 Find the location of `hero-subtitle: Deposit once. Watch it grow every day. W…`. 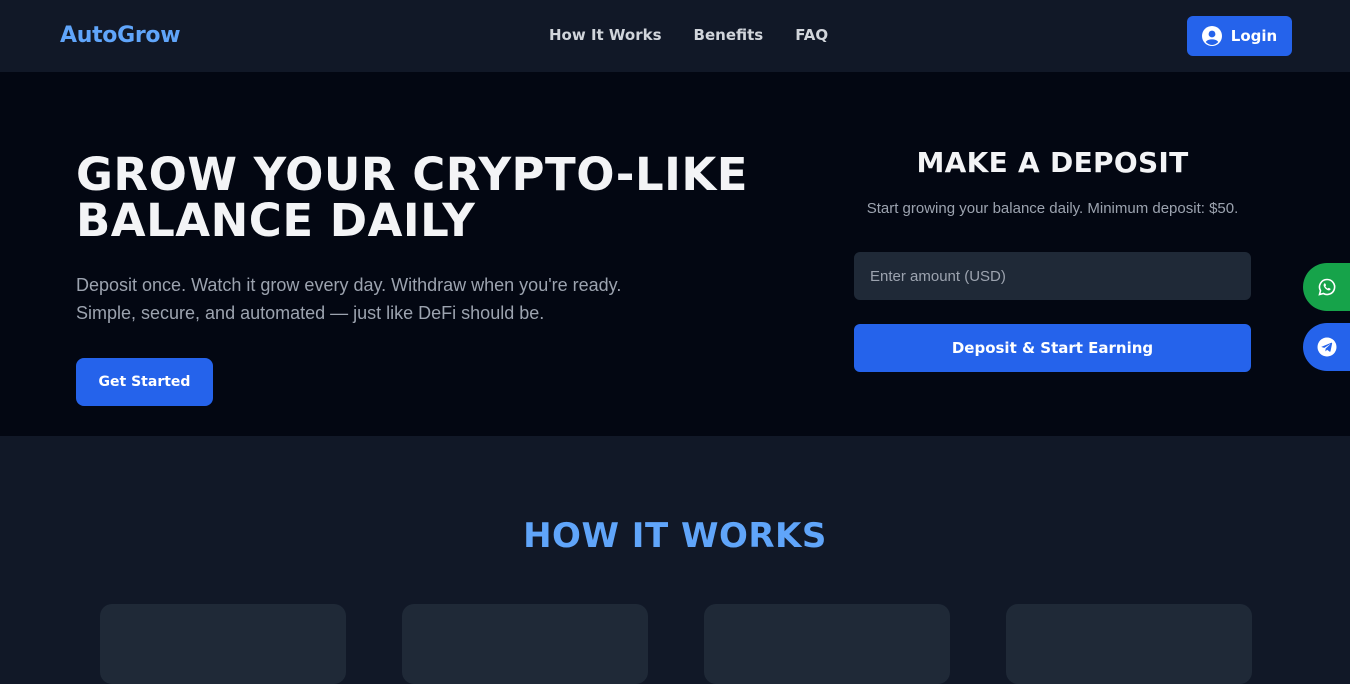

hero-subtitle: Deposit once. Watch it grow every day. W… is located at coordinates (406, 299).